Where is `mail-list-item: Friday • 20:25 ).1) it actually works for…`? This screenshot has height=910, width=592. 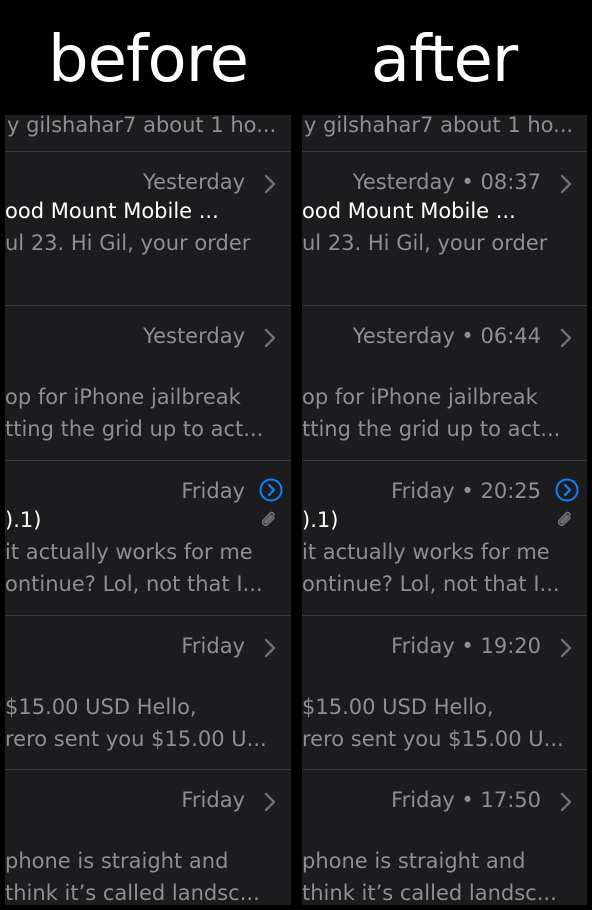
mail-list-item: Friday • 20:25 ).1) it actually works for… is located at coordinates (444, 537).